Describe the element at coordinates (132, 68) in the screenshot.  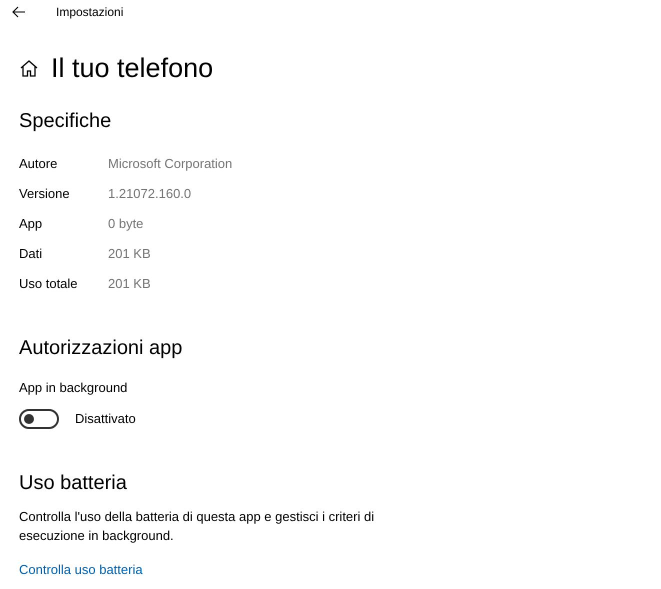
I see `page-title: Il tuo telefono` at that location.